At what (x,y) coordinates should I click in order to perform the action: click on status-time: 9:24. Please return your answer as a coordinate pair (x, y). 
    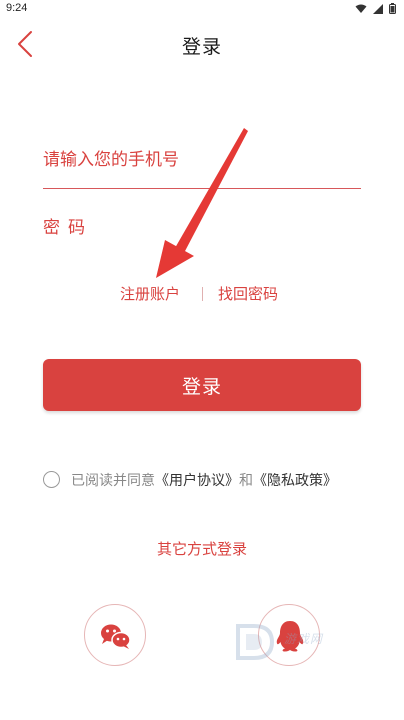
    Looking at the image, I should click on (17, 8).